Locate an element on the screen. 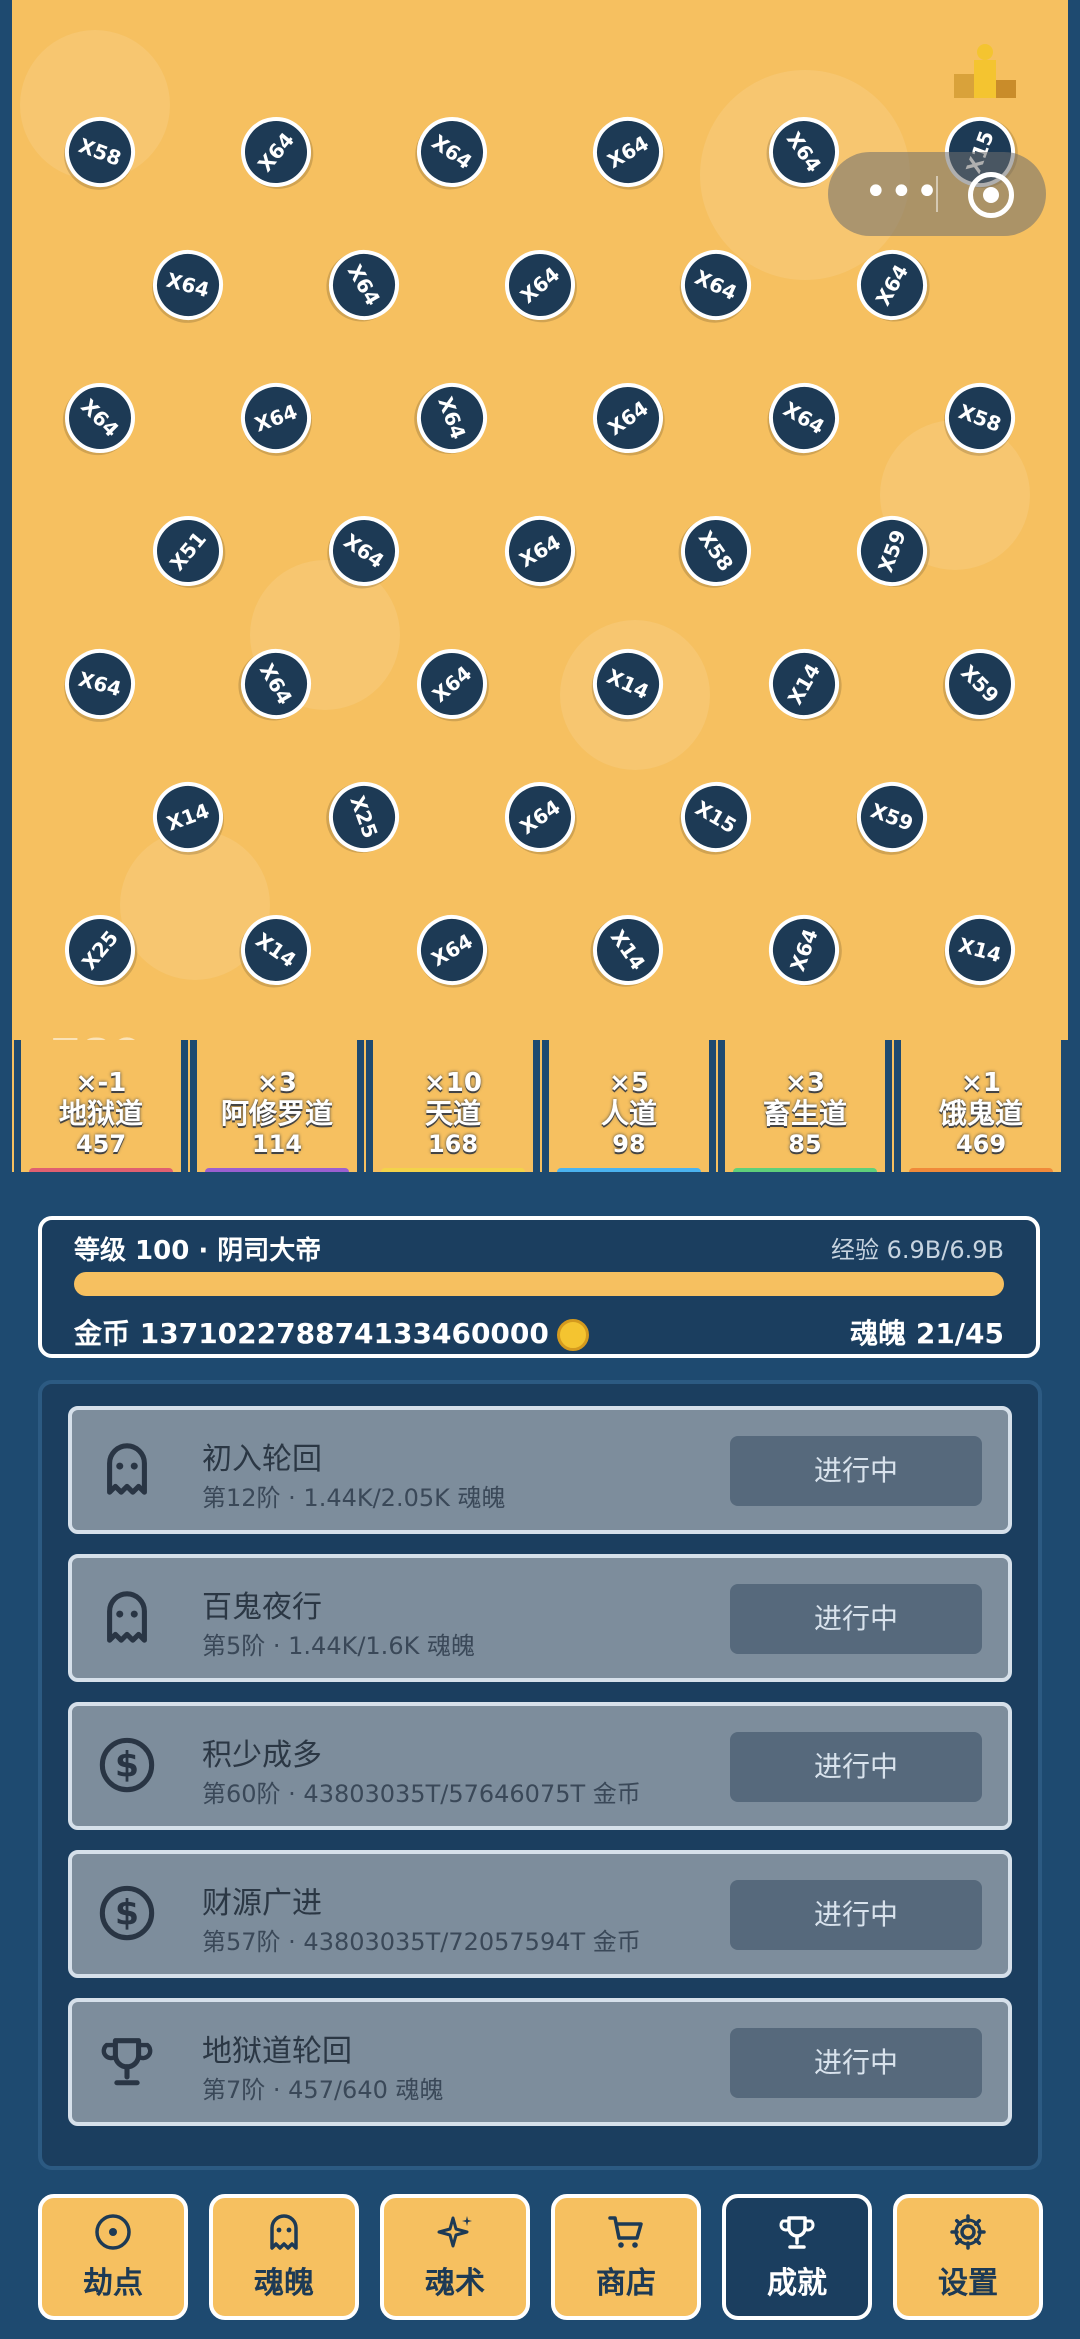 The height and width of the screenshot is (2339, 1080). achievement-title: 财源广进 is located at coordinates (262, 1903).